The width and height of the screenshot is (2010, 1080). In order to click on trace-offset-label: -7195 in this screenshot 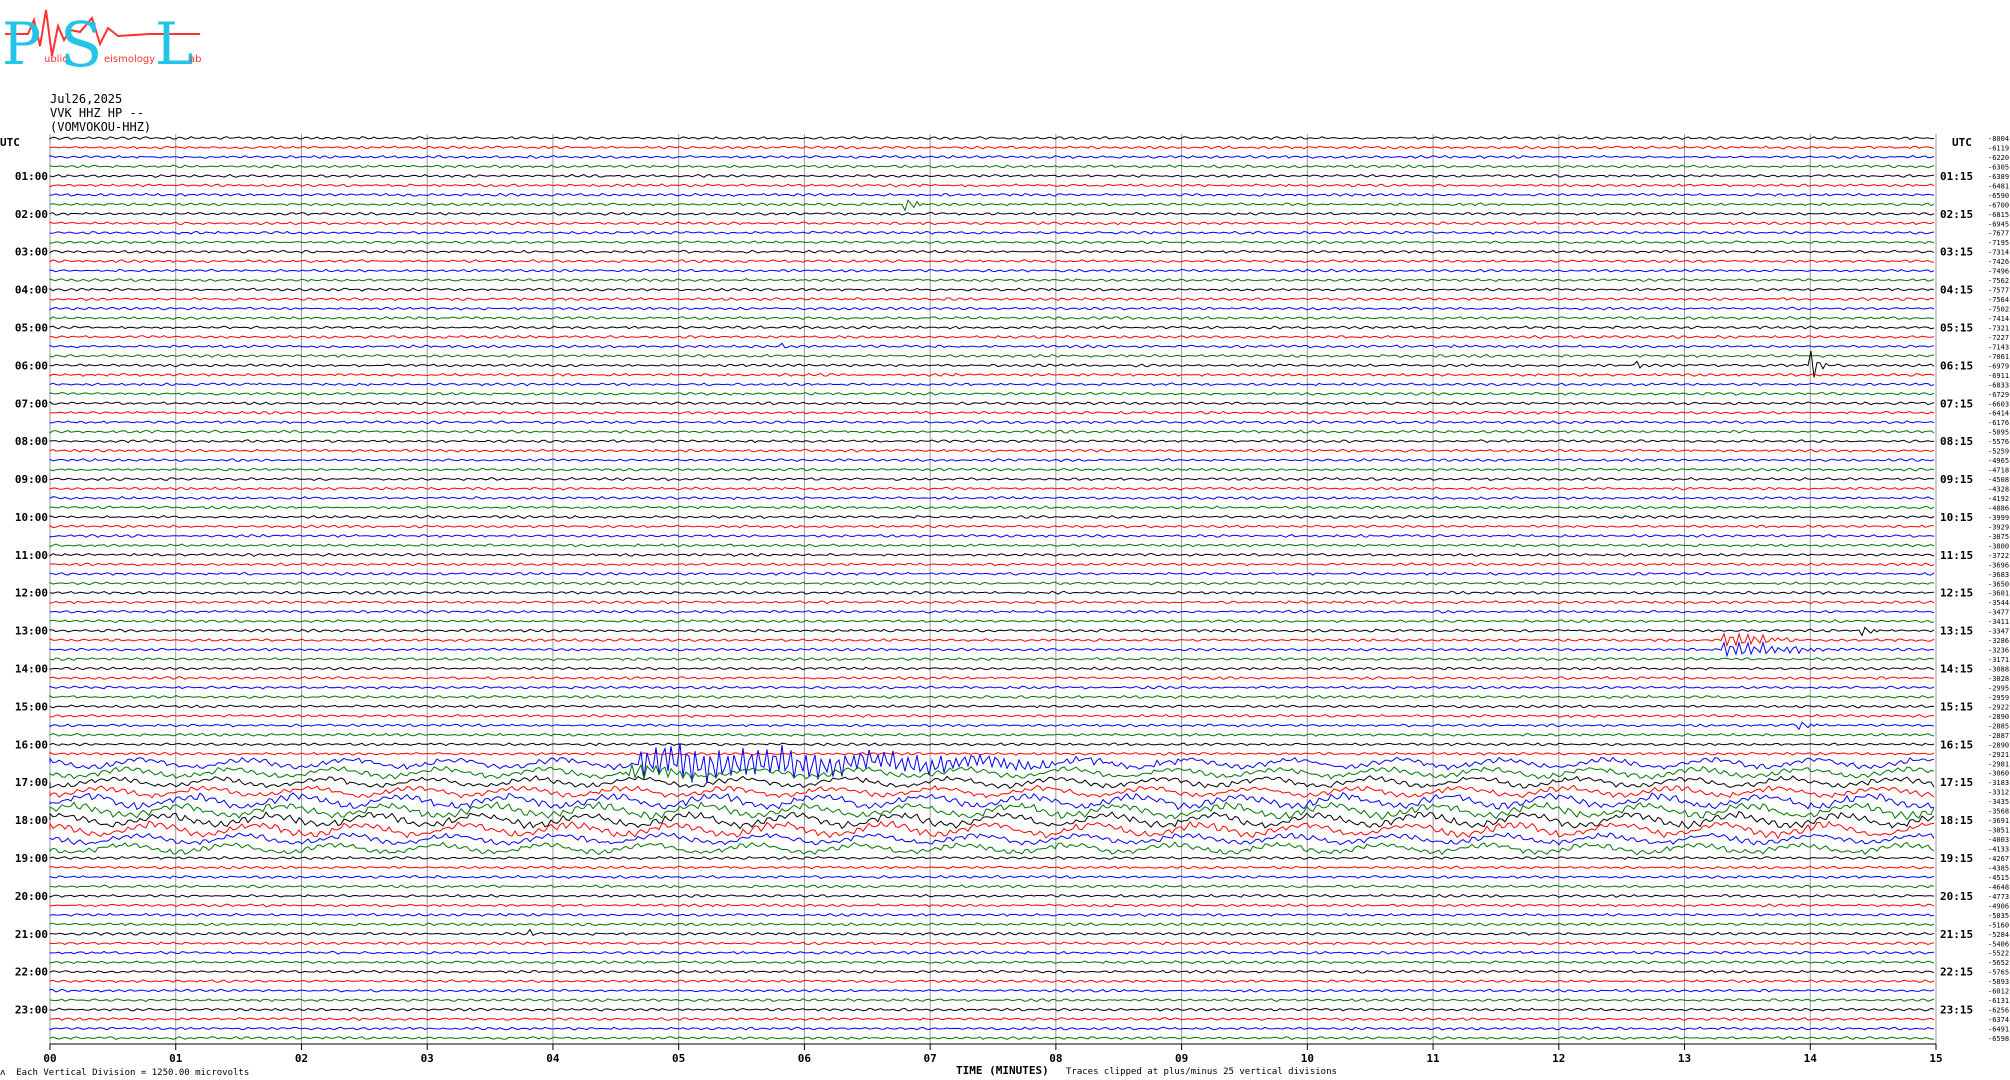, I will do `click(1998, 243)`.